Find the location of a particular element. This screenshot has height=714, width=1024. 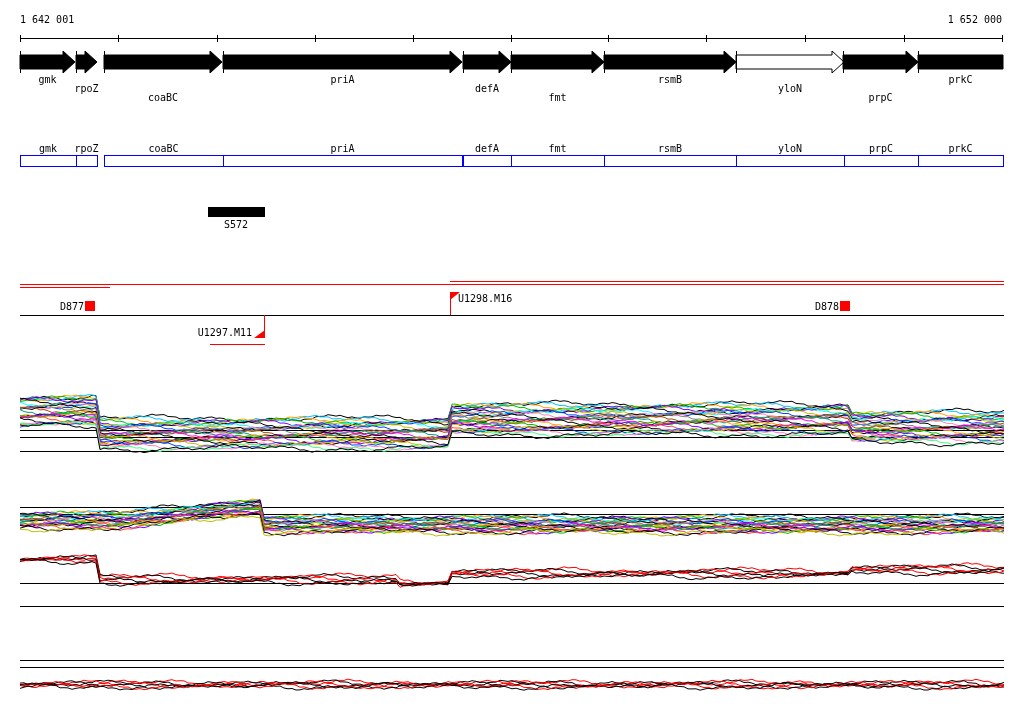

ruler-end-label: 1 652 000 is located at coordinates (974, 19).